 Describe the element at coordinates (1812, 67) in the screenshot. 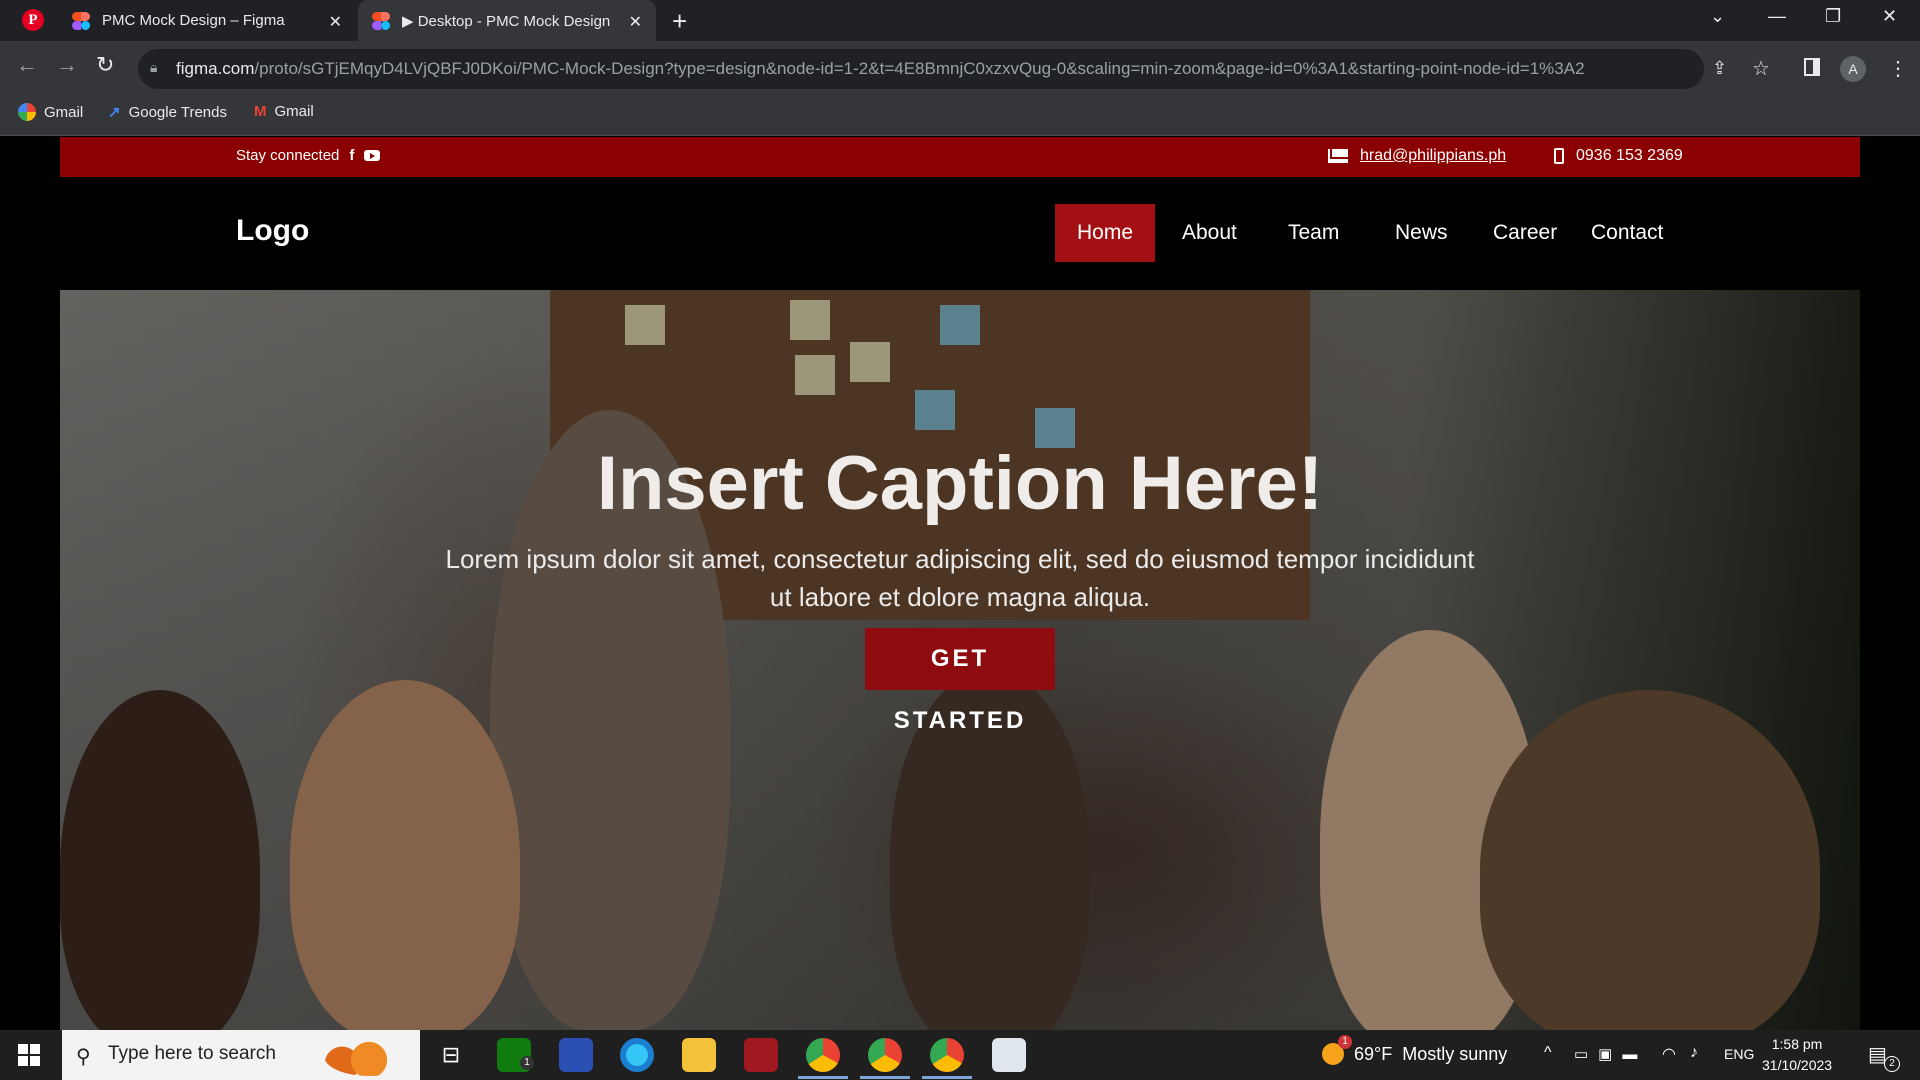

I see `side-panel-icon` at that location.